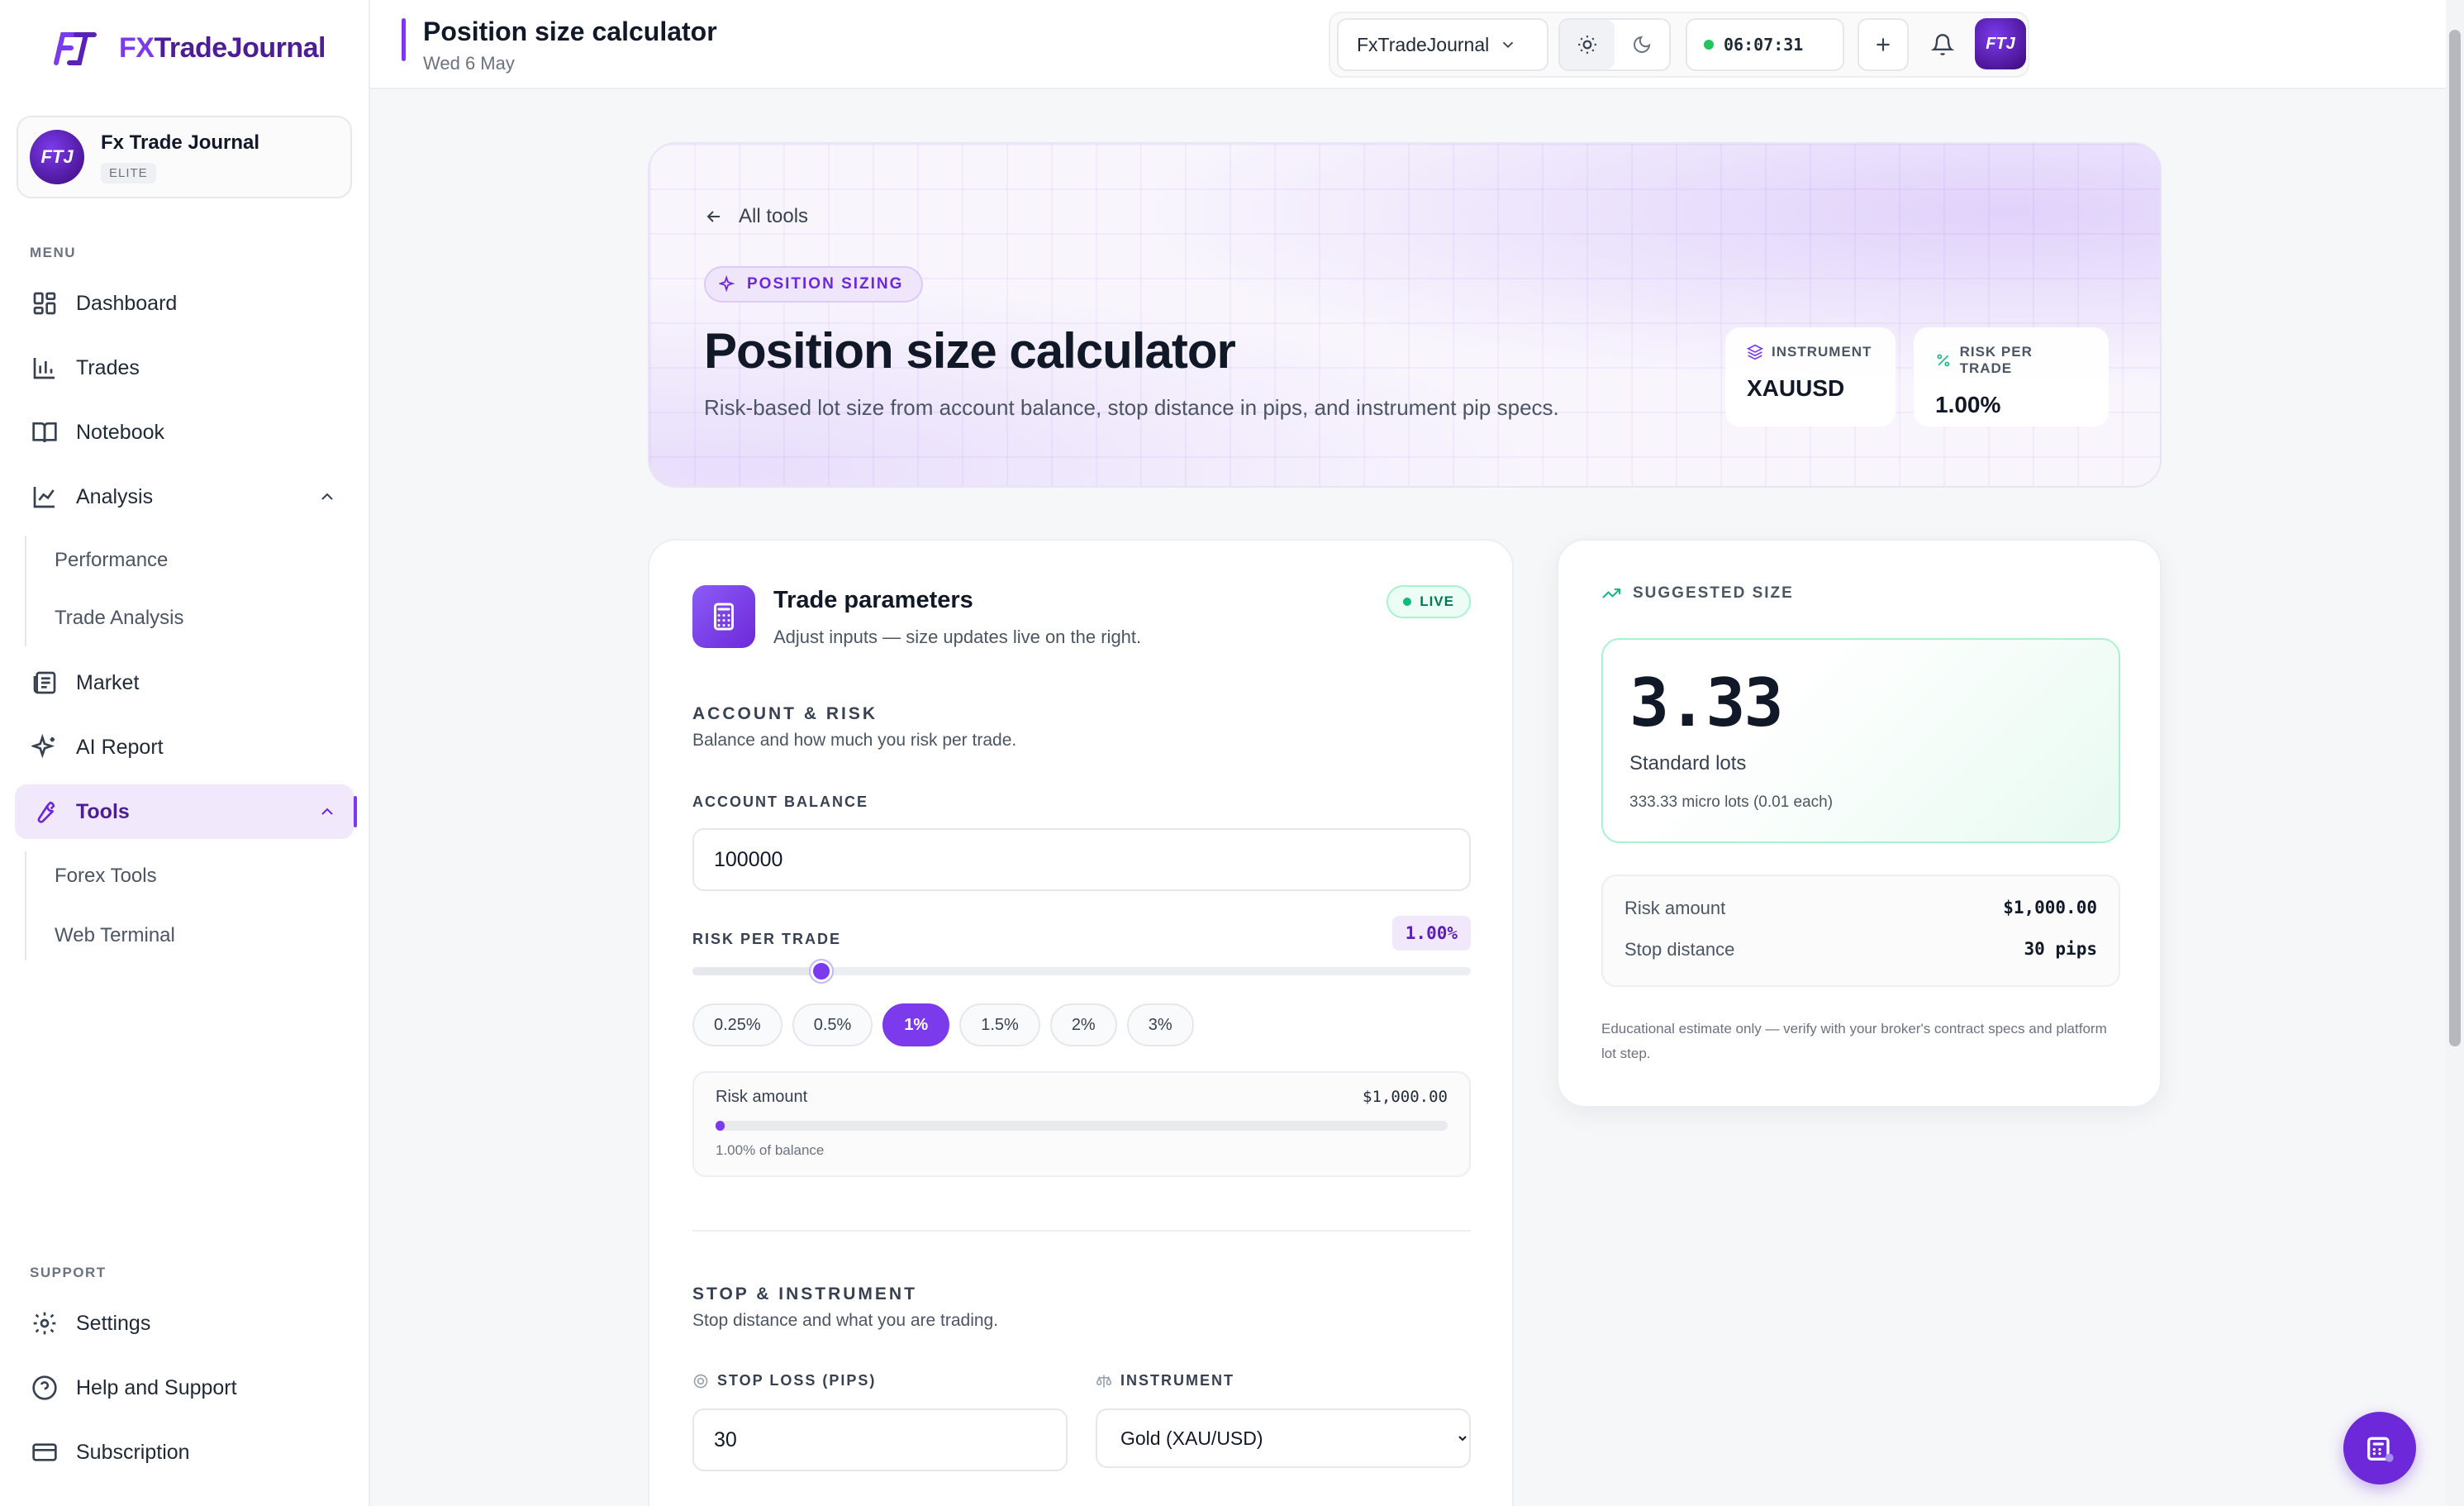 This screenshot has width=2464, height=1506. What do you see at coordinates (832, 1024) in the screenshot?
I see `risk-preset-button: 0.5%` at bounding box center [832, 1024].